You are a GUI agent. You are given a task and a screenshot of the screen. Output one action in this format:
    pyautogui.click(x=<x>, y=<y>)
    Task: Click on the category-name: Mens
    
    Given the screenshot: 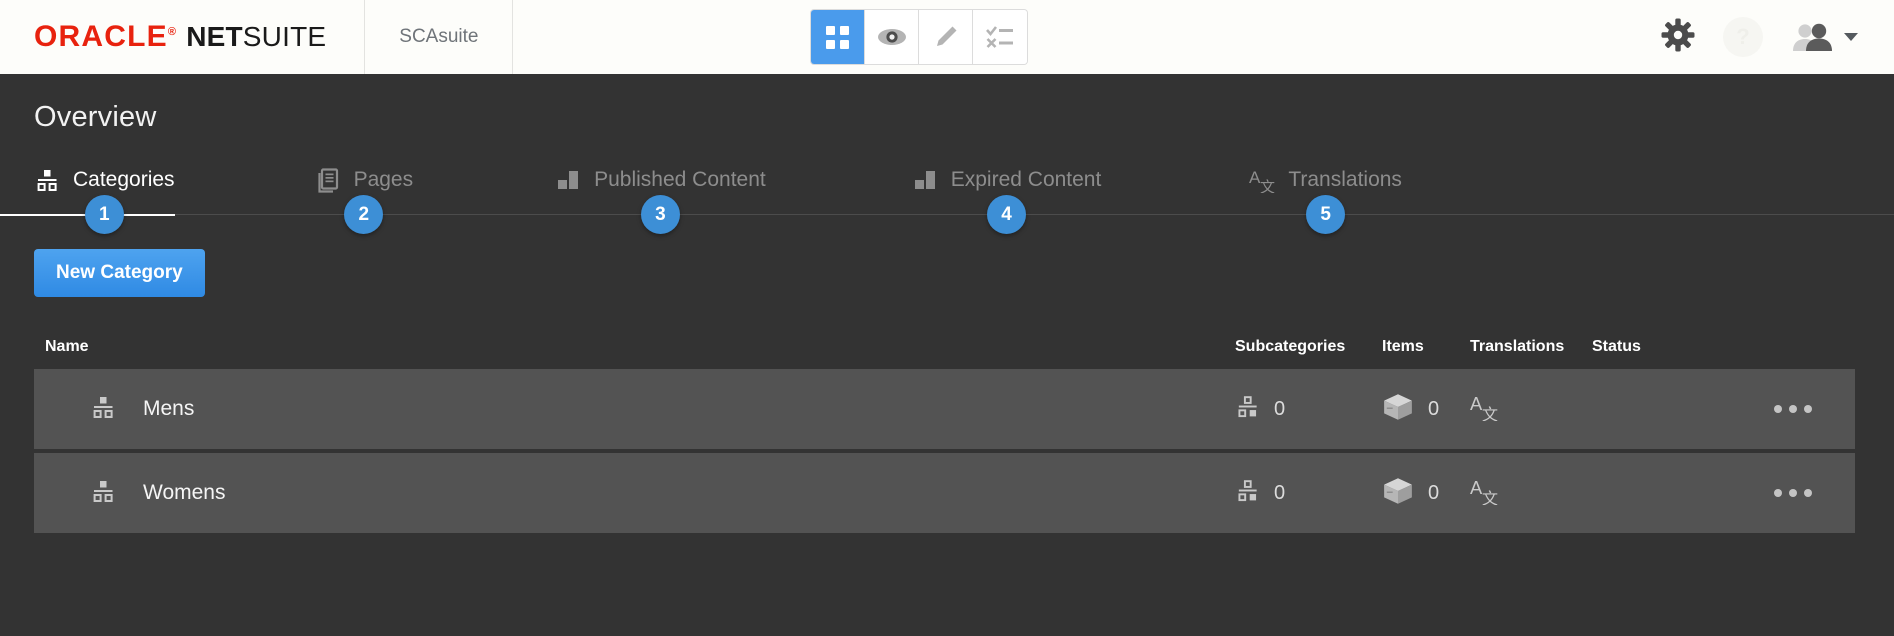 What is the action you would take?
    pyautogui.click(x=169, y=408)
    